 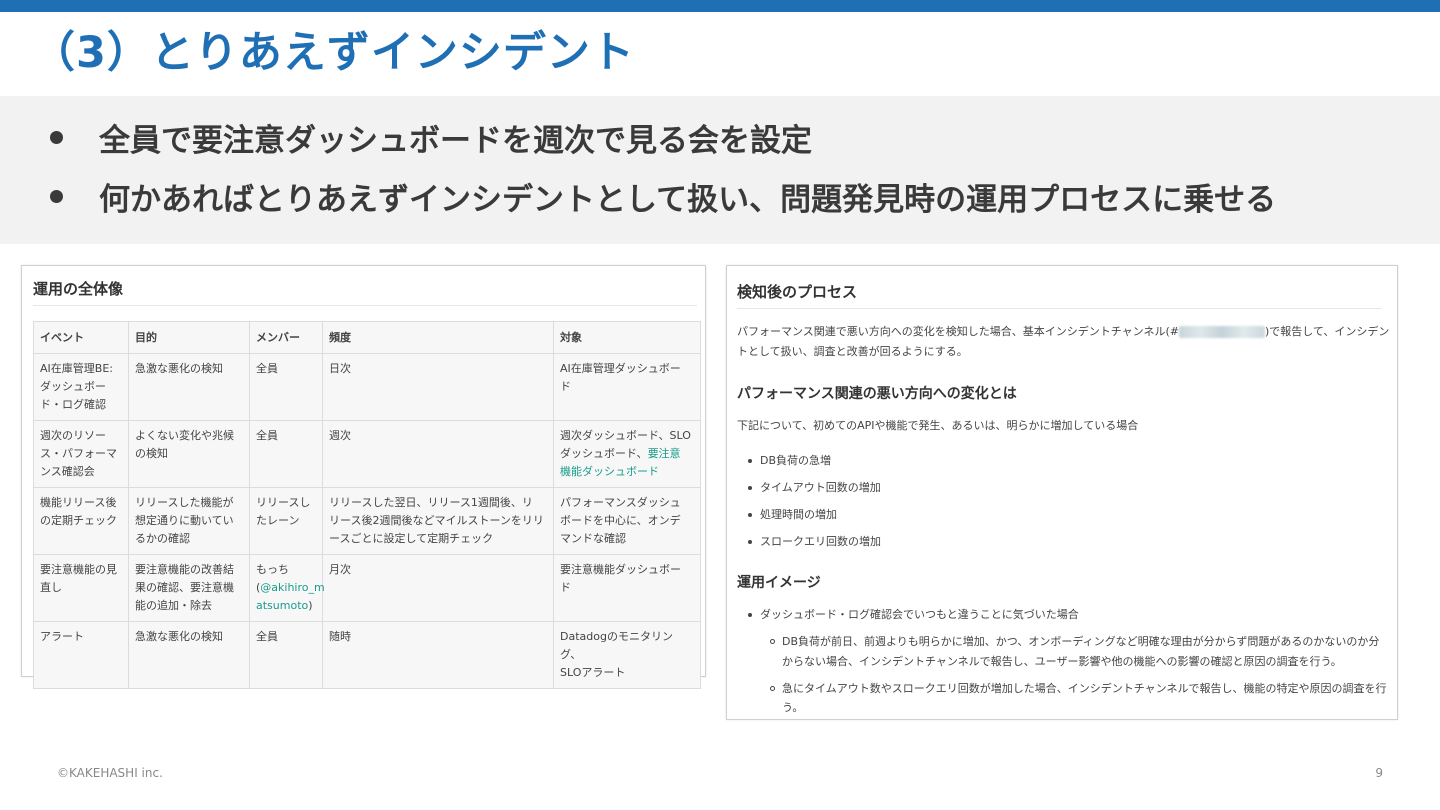 What do you see at coordinates (820, 541) in the screenshot?
I see `list-item-text: スロークエリ回数の増加` at bounding box center [820, 541].